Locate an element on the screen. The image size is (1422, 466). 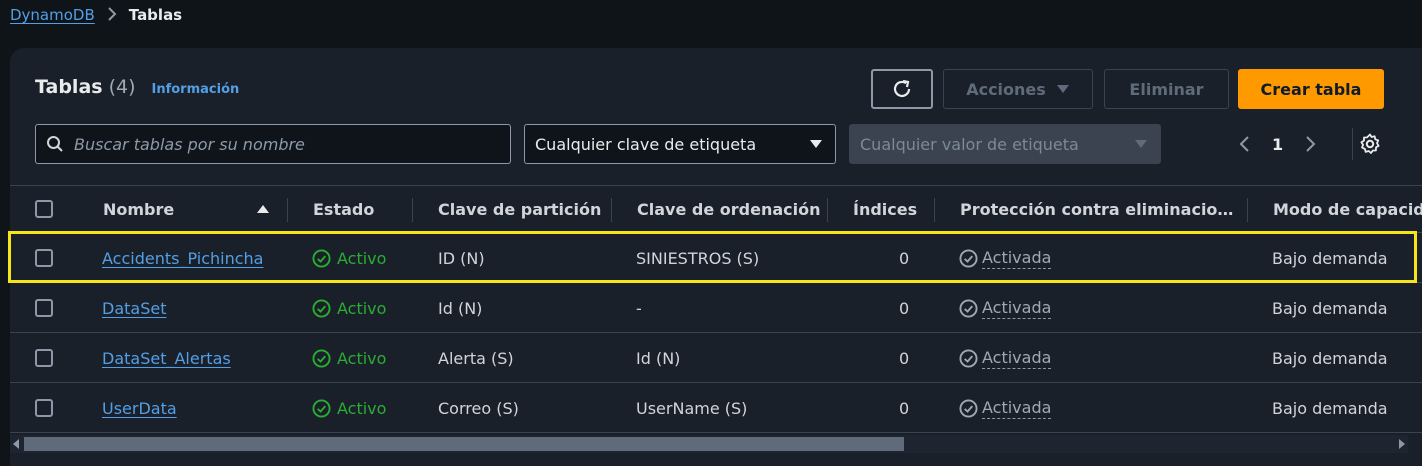
horizontal-scrollbar is located at coordinates (709, 444).